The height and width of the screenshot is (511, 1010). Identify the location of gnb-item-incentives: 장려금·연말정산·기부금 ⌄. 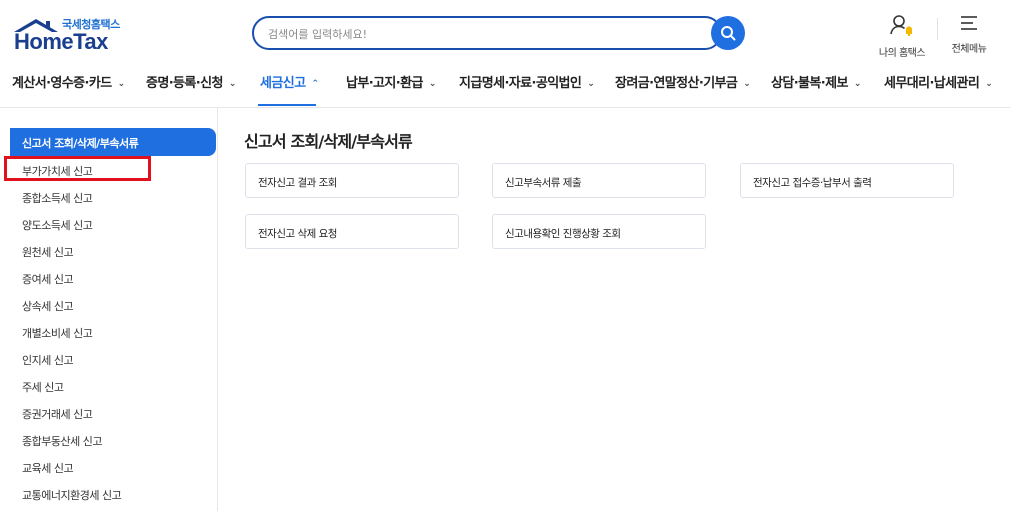
(683, 81).